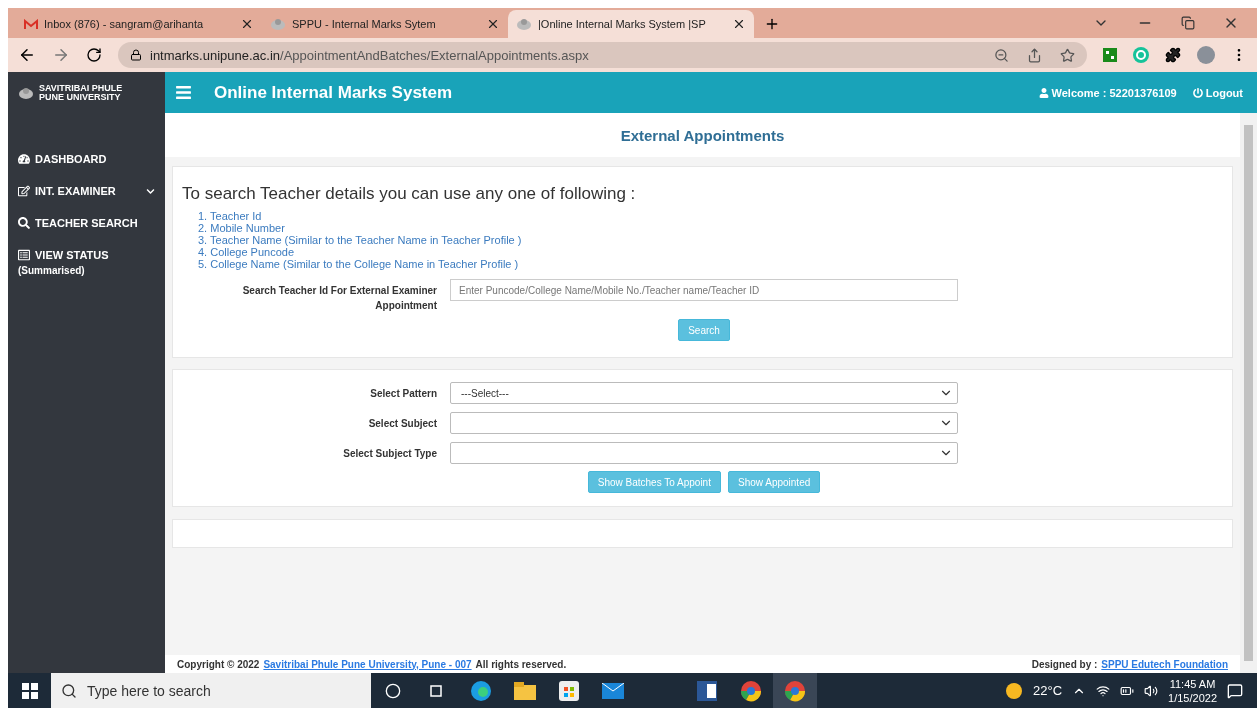 The width and height of the screenshot is (1257, 708). What do you see at coordinates (702, 135) in the screenshot?
I see `page-title: External Appointments` at bounding box center [702, 135].